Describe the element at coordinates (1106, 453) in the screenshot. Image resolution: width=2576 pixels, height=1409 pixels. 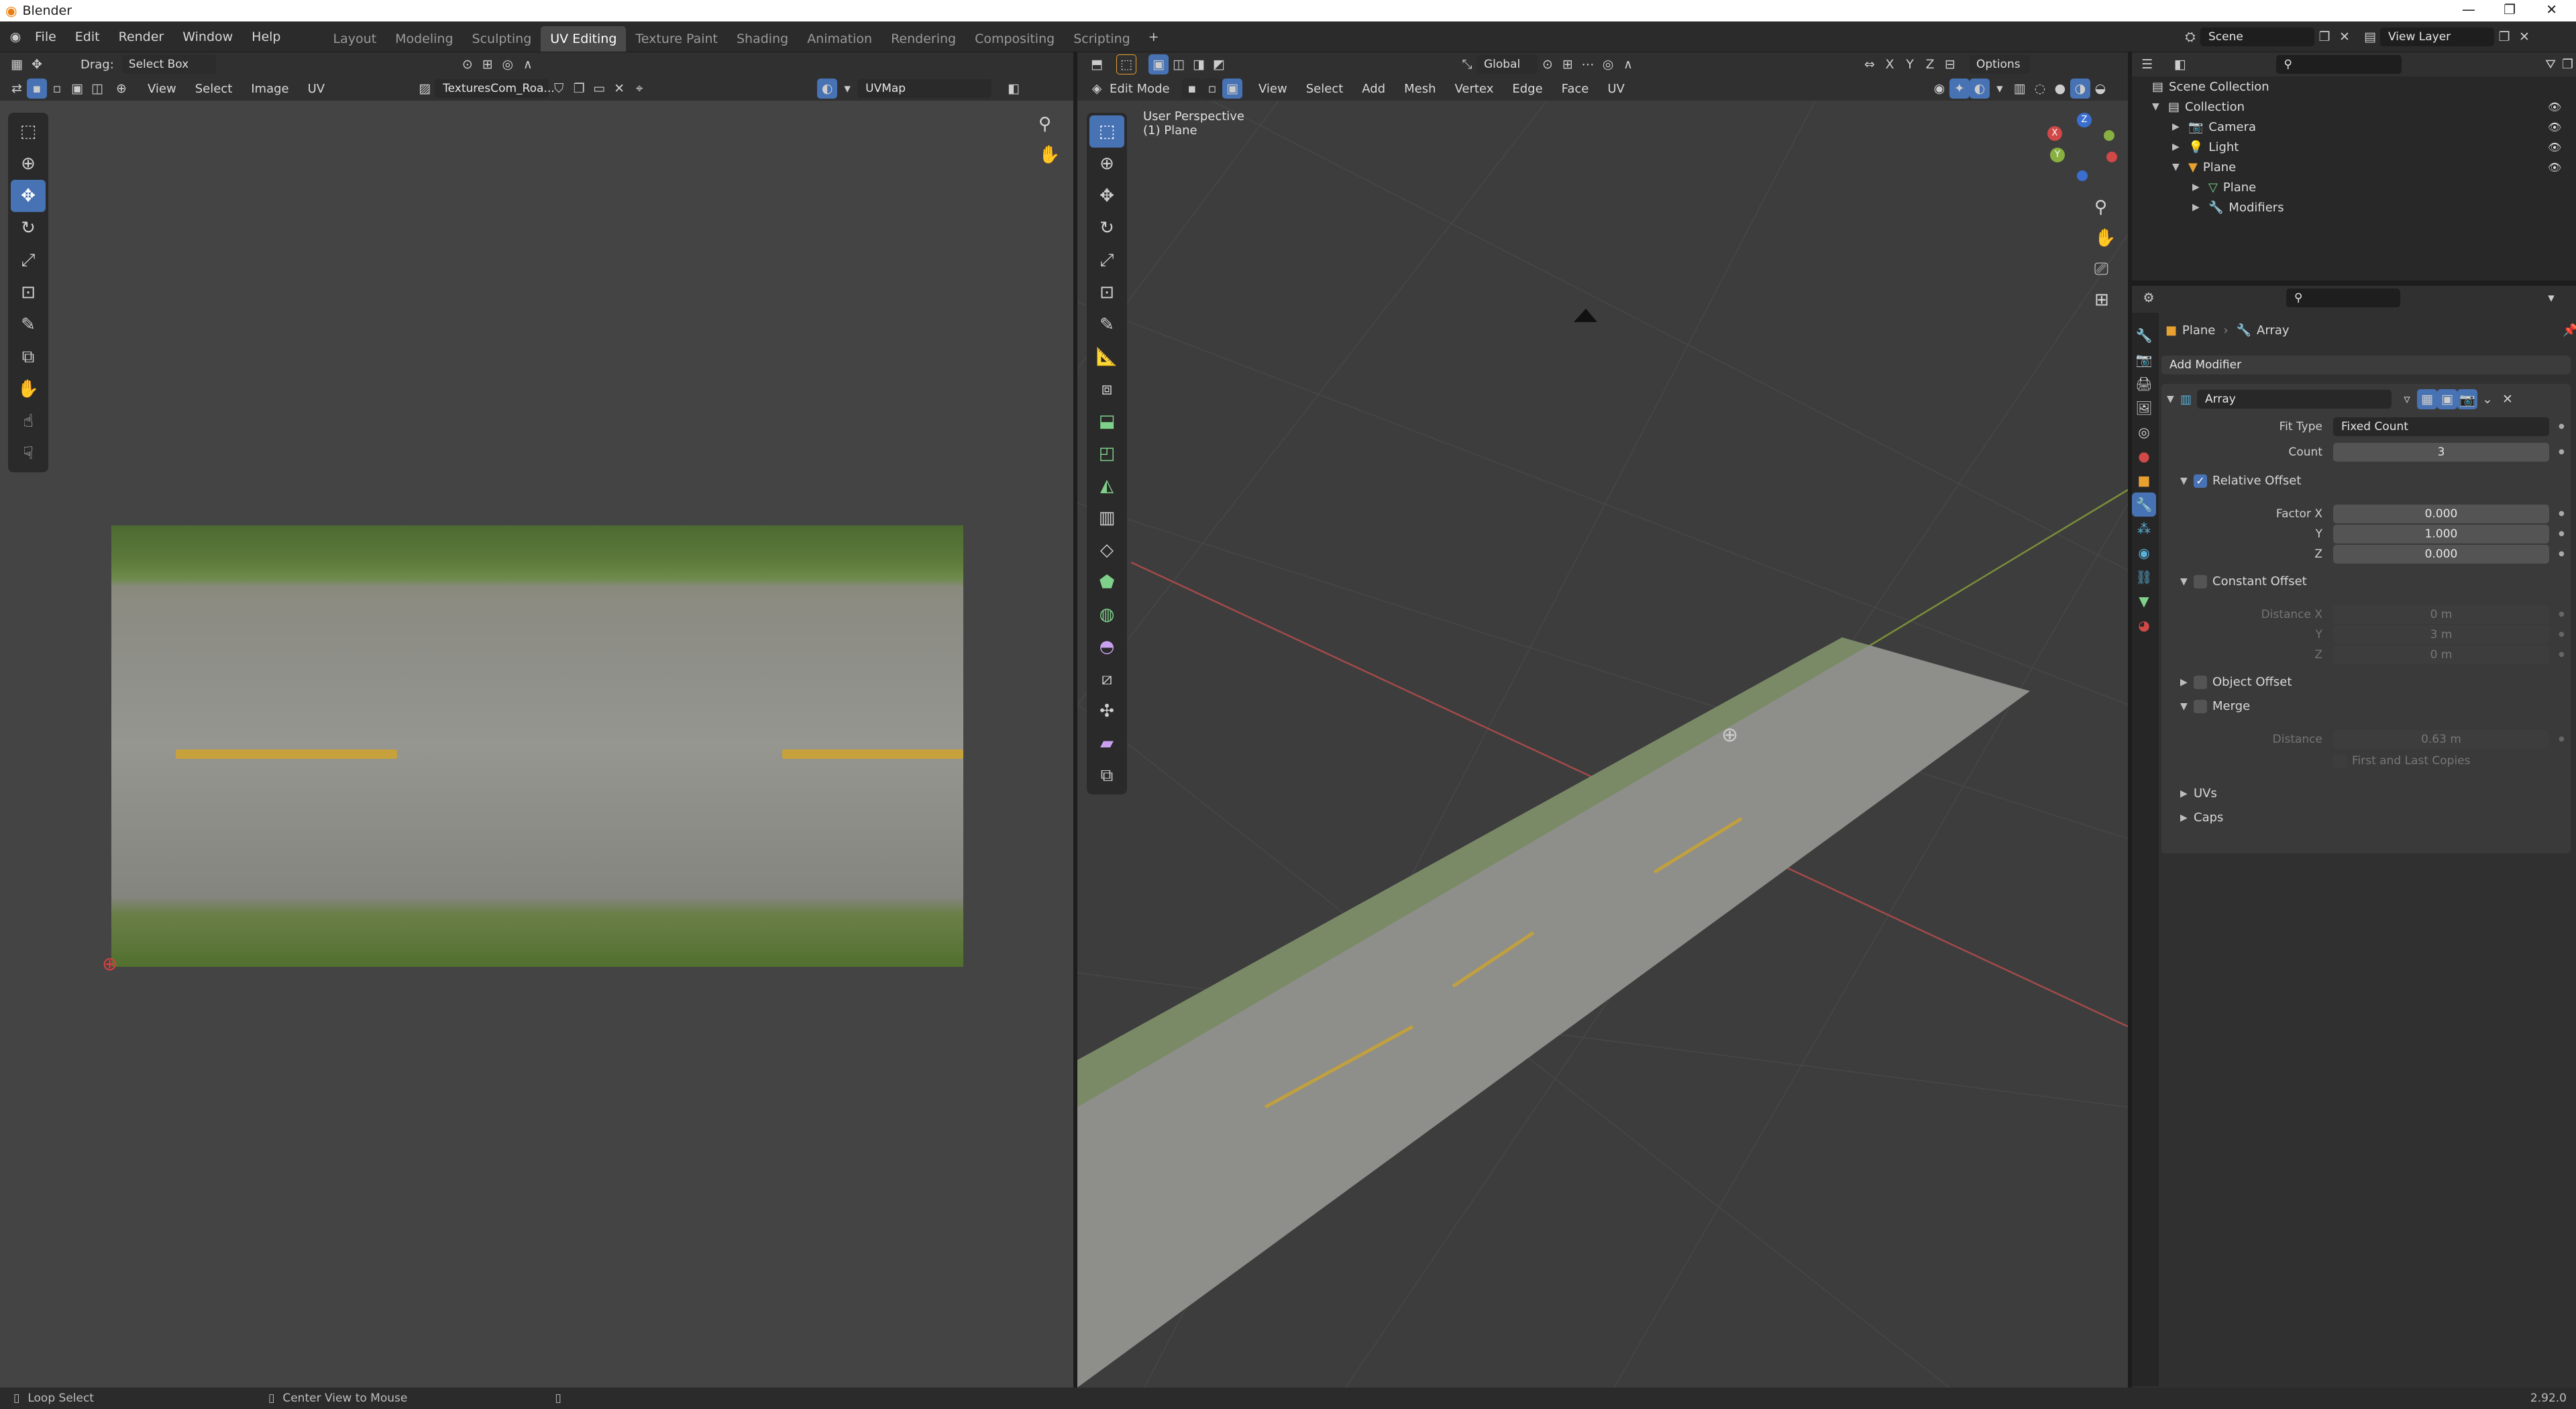
I see `inset-tool-icon: ◰` at that location.